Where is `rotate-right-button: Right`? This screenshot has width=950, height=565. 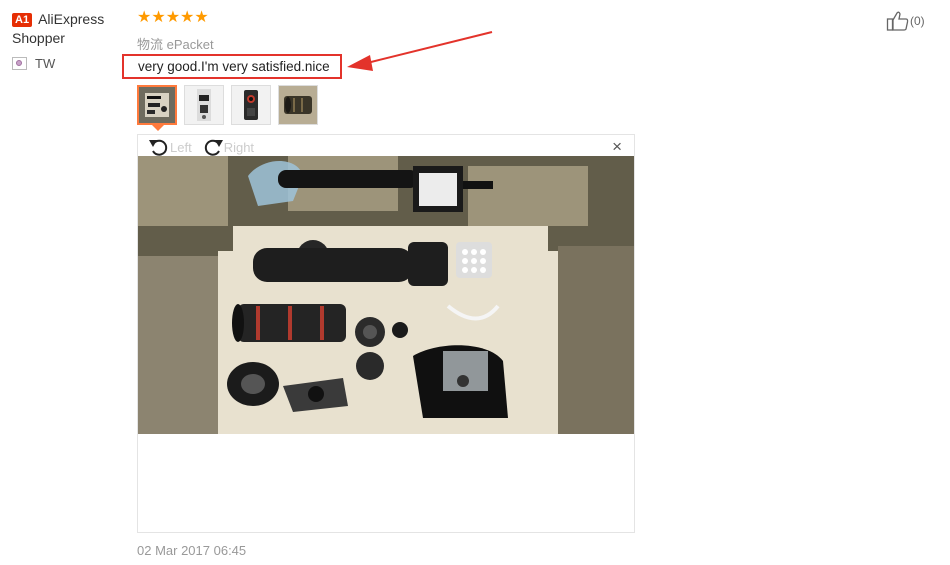 rotate-right-button: Right is located at coordinates (228, 147).